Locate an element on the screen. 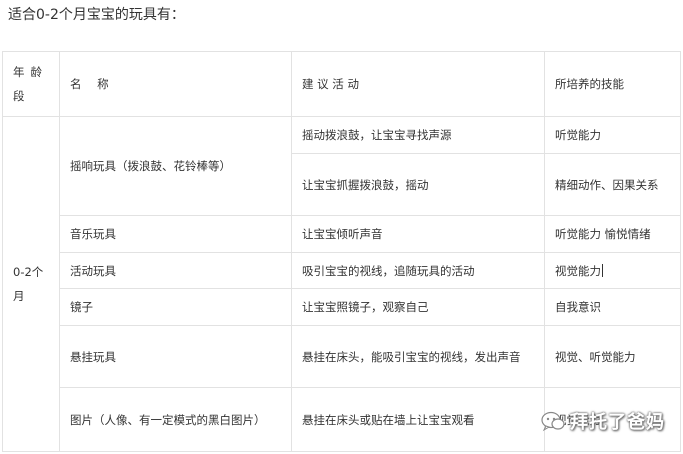 The image size is (683, 454). header-skill: 所培养的技能 is located at coordinates (612, 84).